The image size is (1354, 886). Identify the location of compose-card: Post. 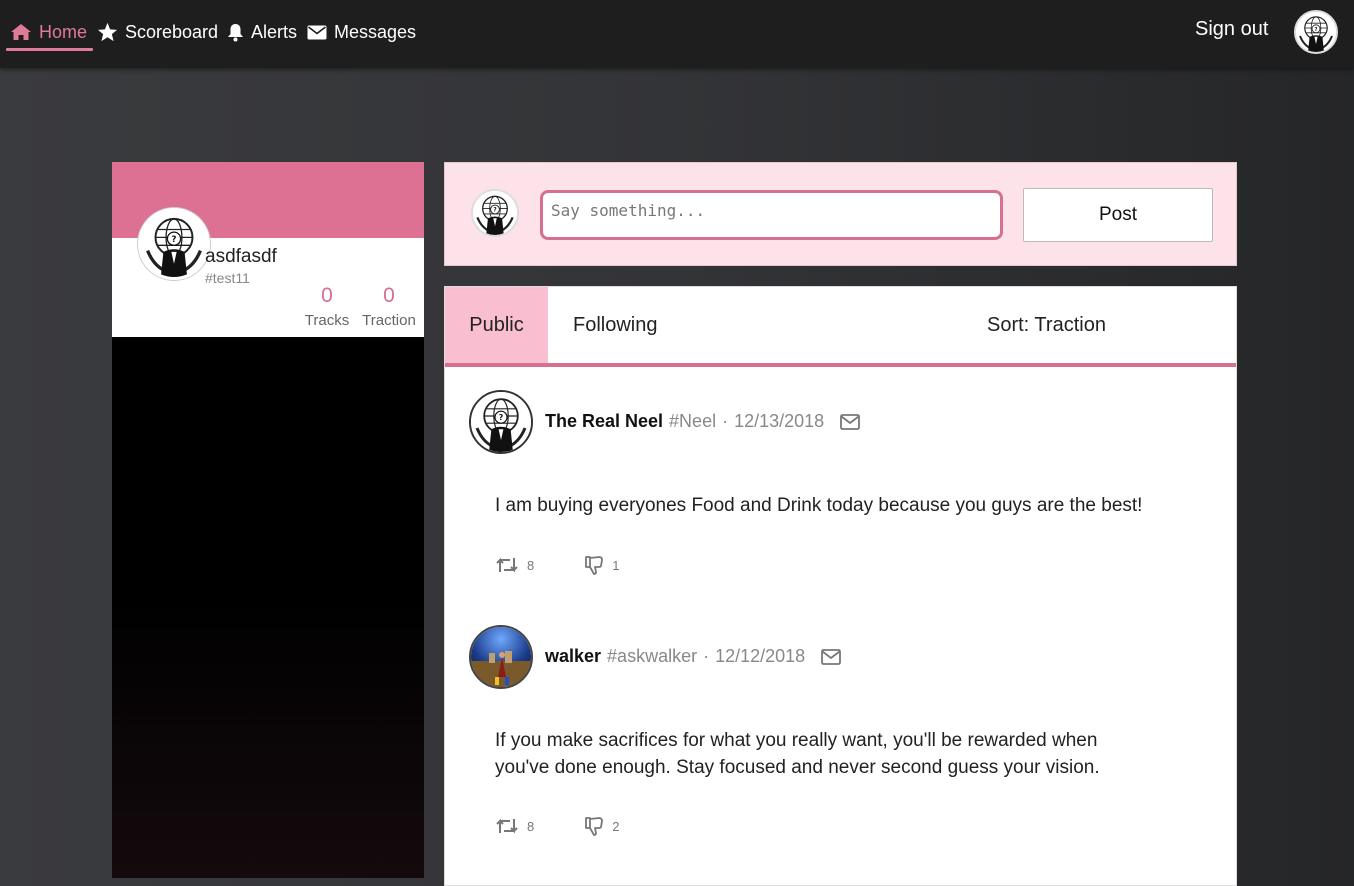
(840, 214).